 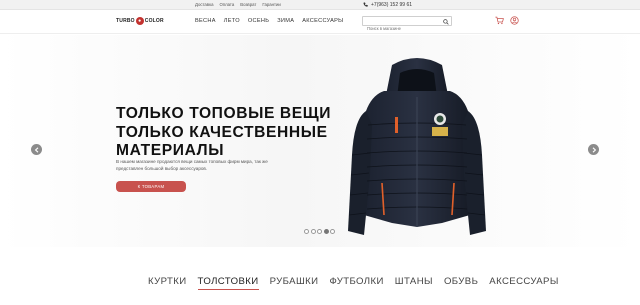 What do you see at coordinates (365, 4) in the screenshot?
I see `phone-icon` at bounding box center [365, 4].